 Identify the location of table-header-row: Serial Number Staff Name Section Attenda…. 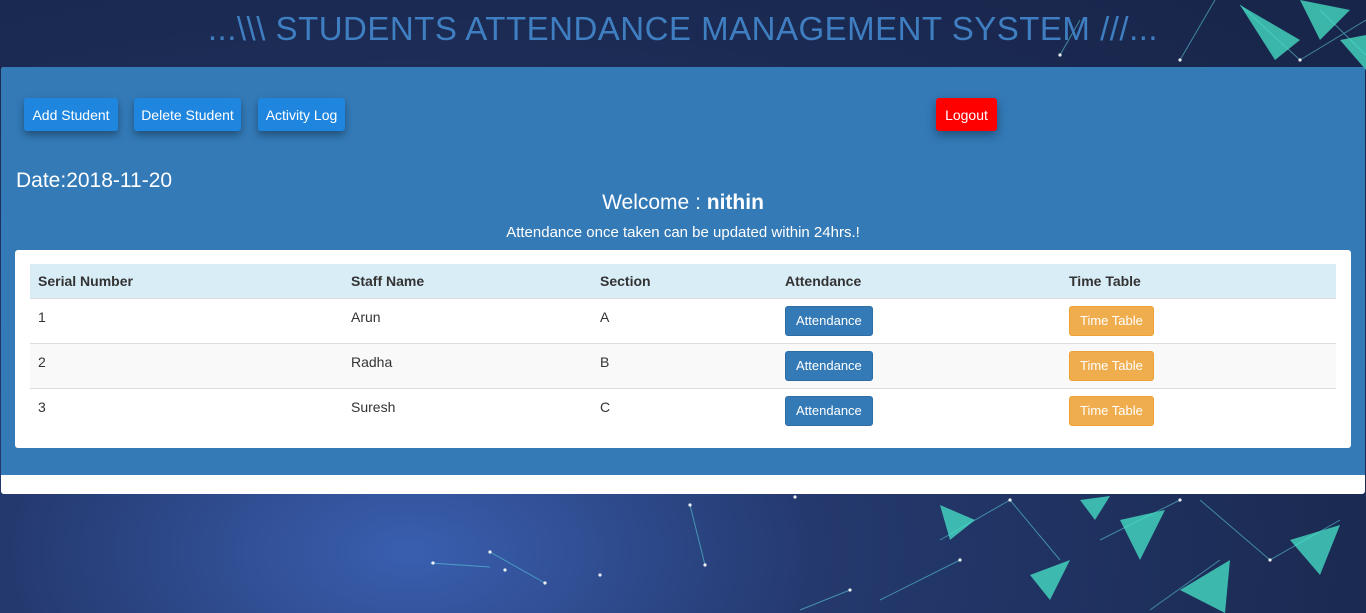
(683, 281).